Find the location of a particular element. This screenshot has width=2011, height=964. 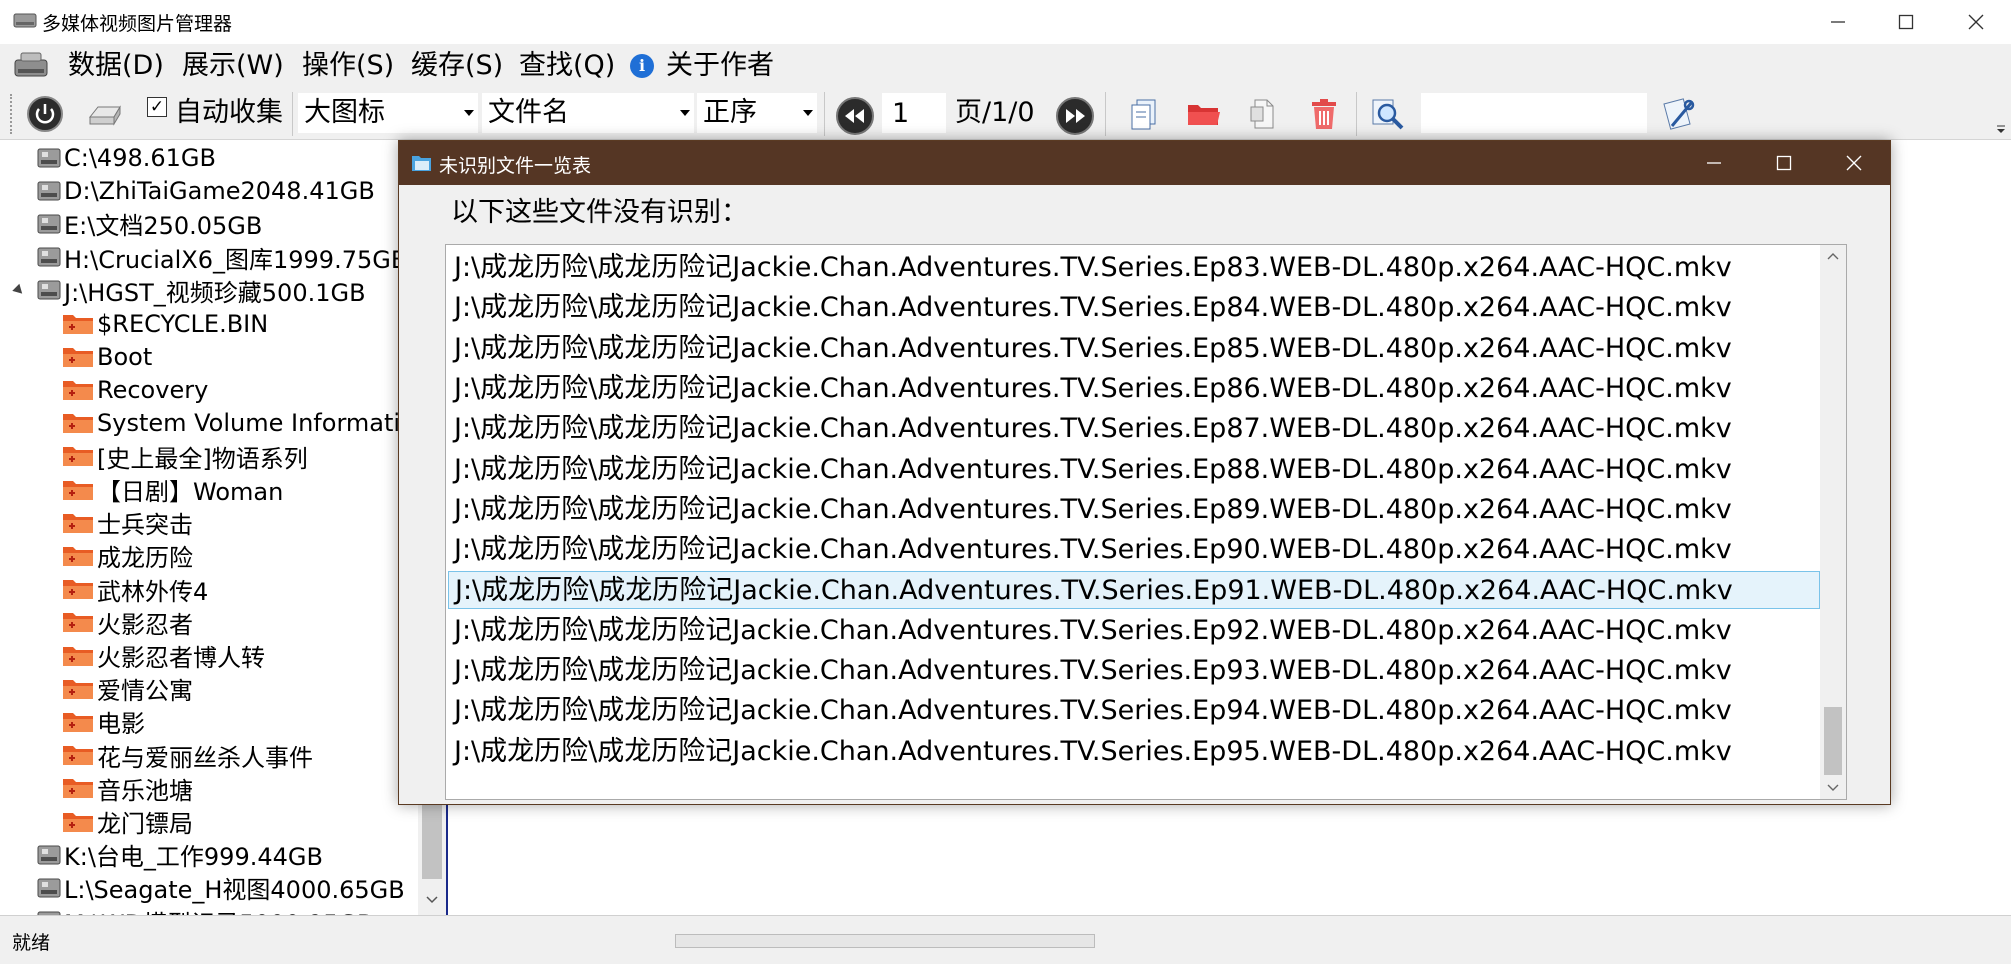

menu-display: 展示(W) is located at coordinates (233, 66).